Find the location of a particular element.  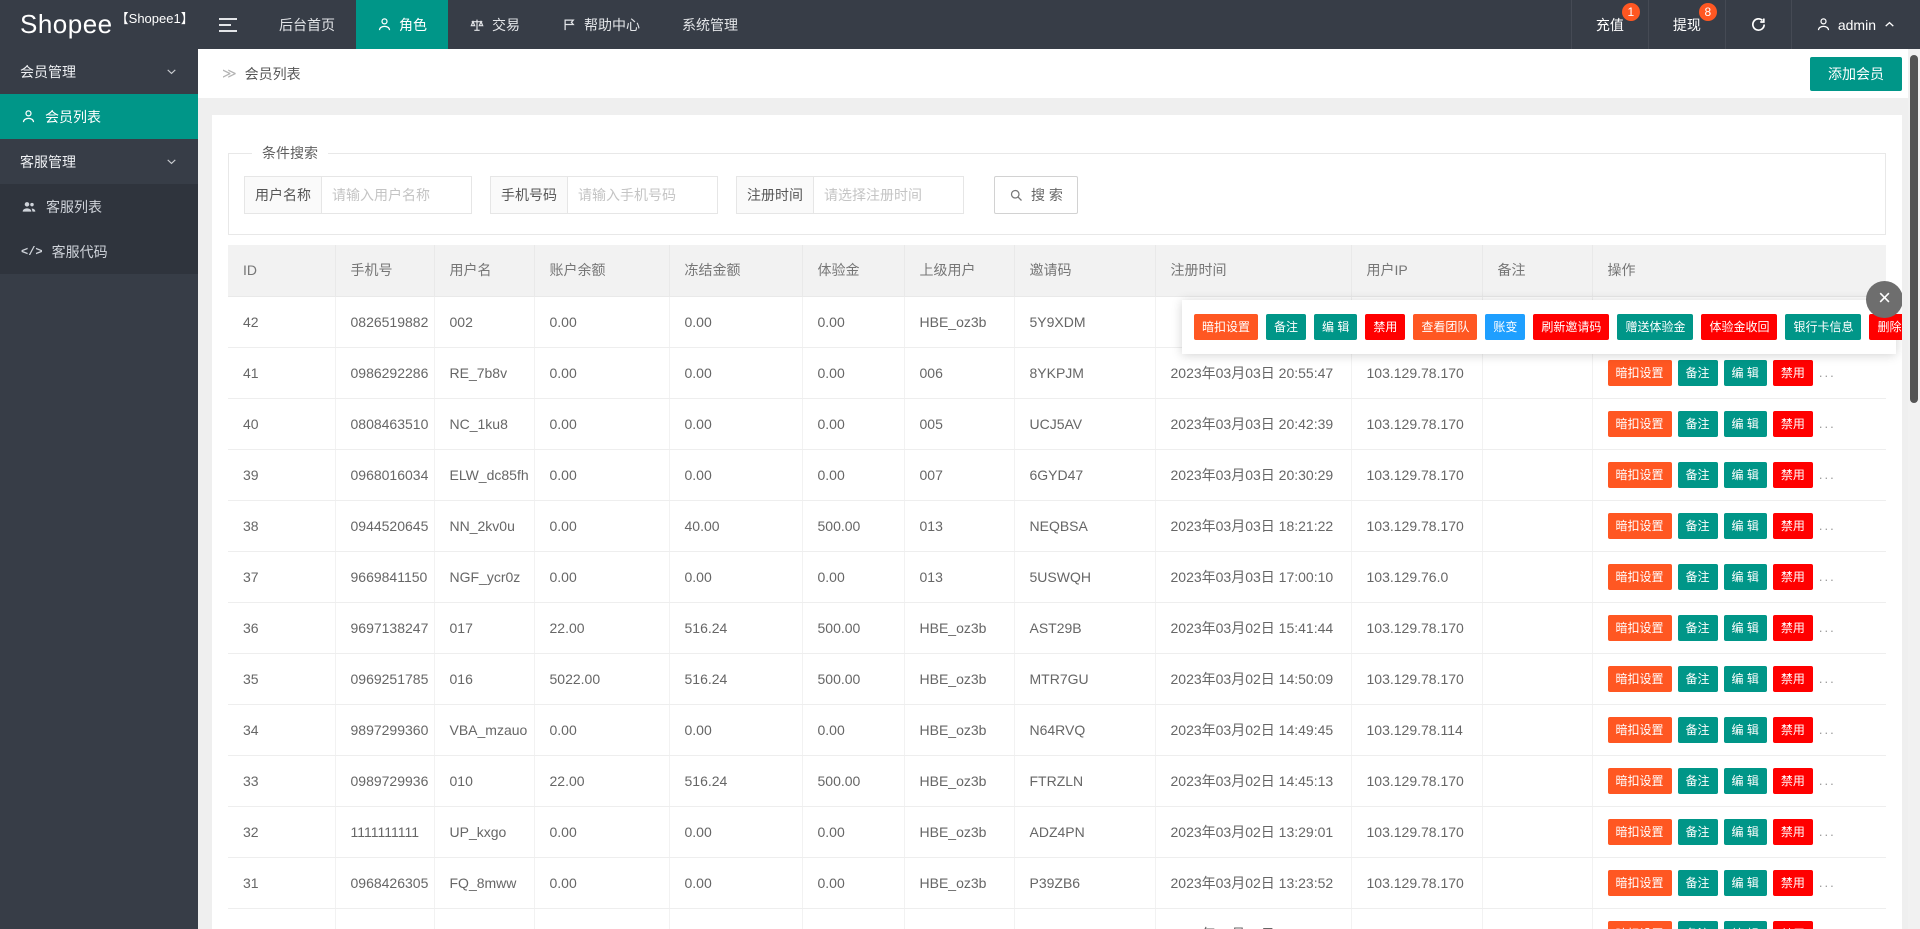

sidebar-item-label: 客服列表 is located at coordinates (74, 206).